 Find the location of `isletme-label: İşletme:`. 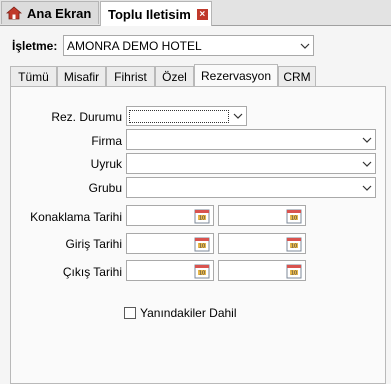

isletme-label: İşletme: is located at coordinates (35, 46).